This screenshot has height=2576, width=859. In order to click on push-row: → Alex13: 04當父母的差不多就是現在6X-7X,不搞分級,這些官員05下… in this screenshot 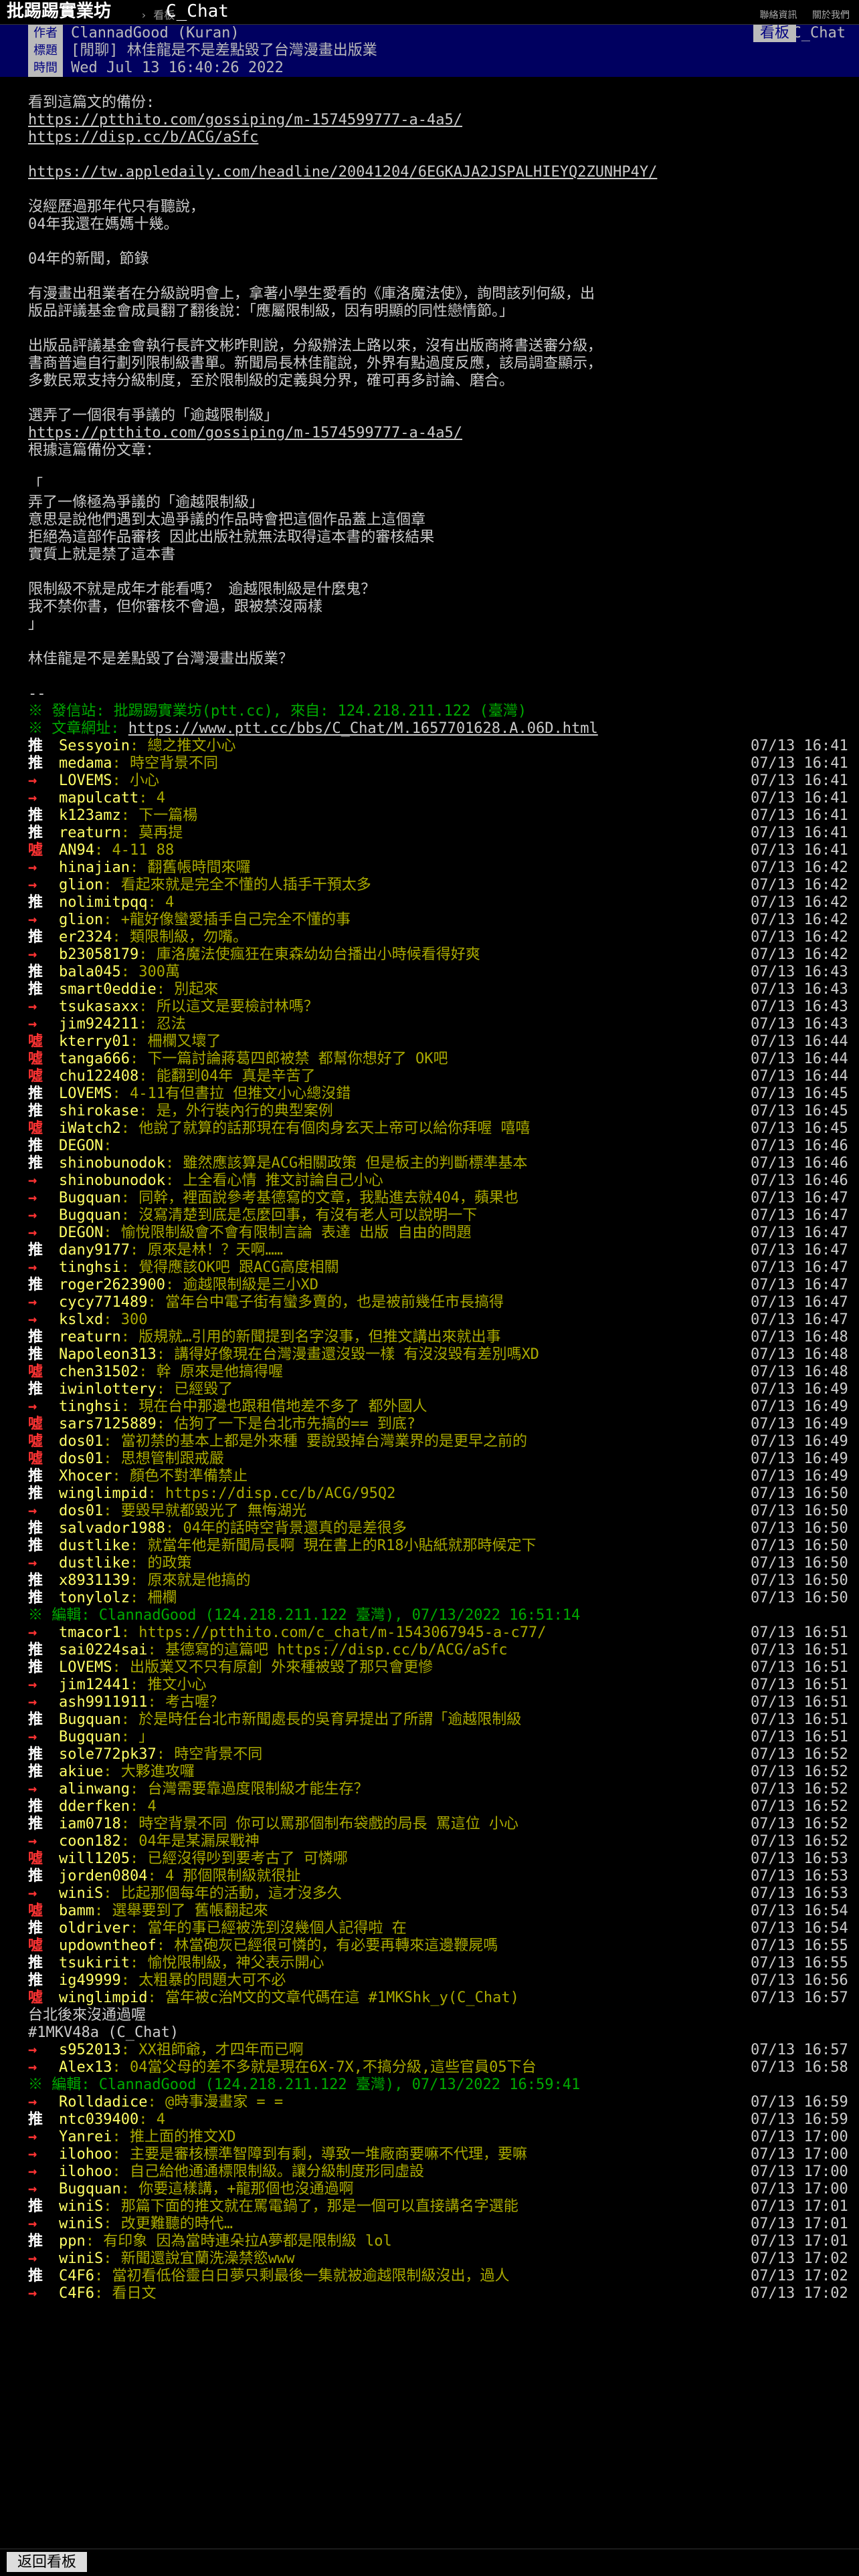, I will do `click(438, 2067)`.